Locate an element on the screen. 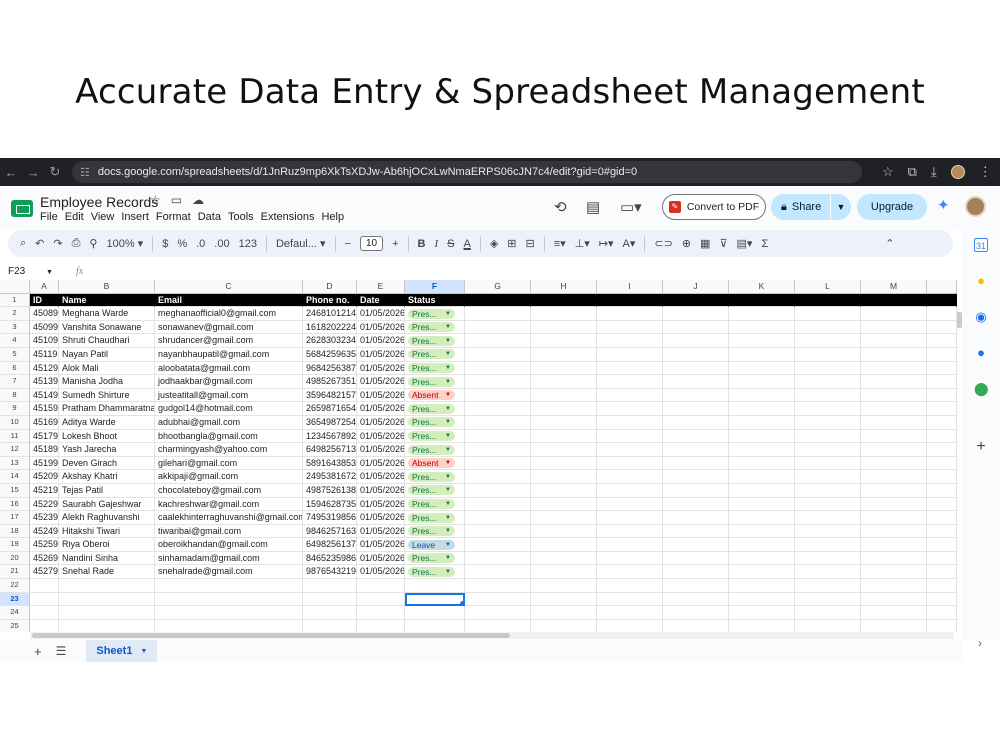  cell-id: 45229 is located at coordinates (44, 504).